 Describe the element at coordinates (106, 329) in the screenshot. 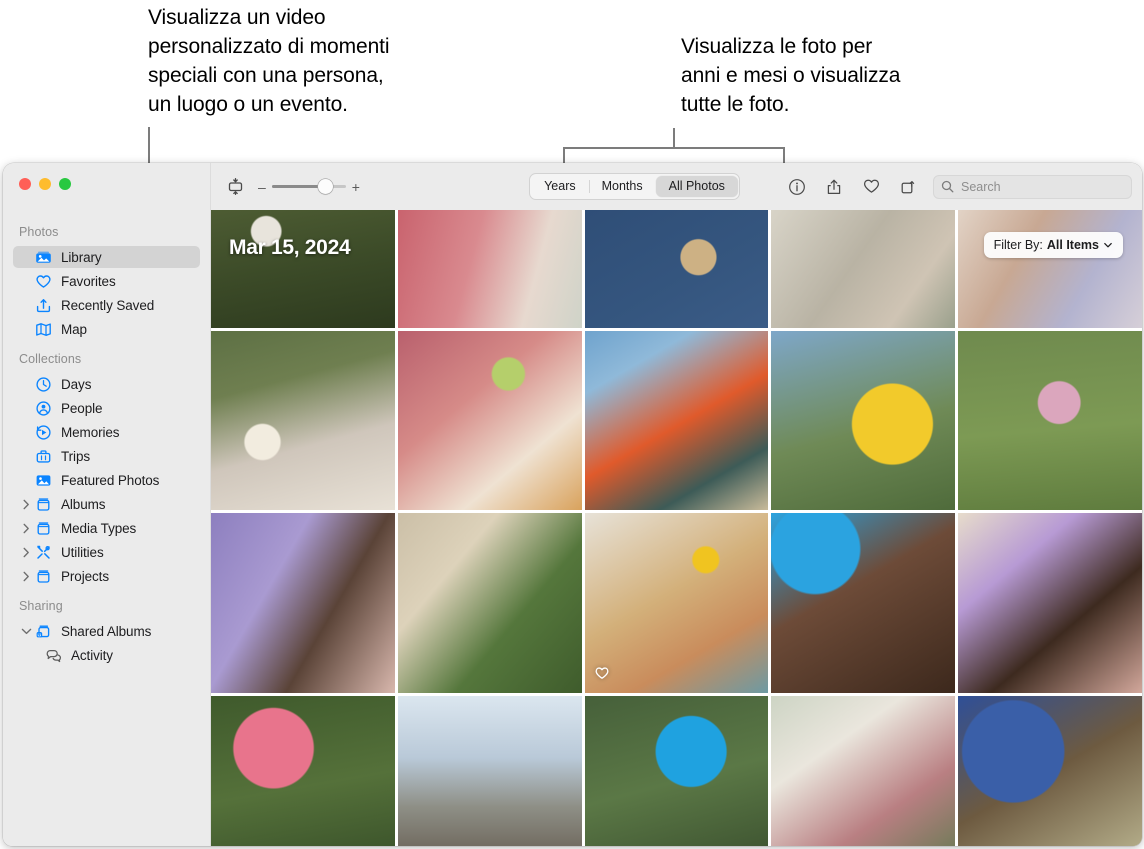

I see `sidebar-item-map: Map` at that location.